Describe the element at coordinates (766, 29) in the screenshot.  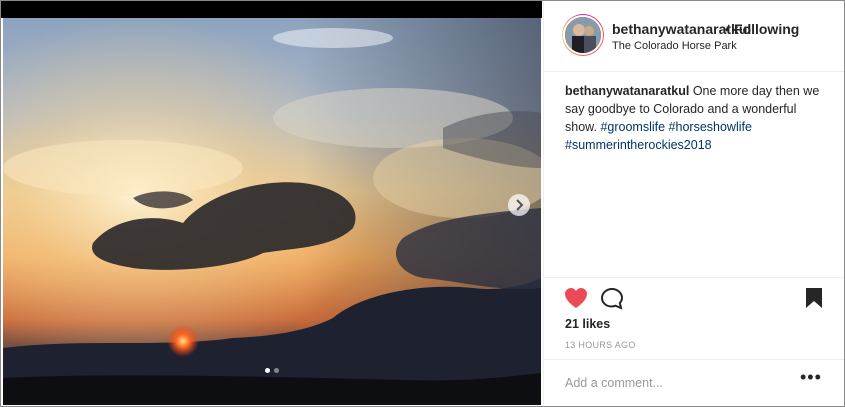
I see `following-button: Following` at that location.